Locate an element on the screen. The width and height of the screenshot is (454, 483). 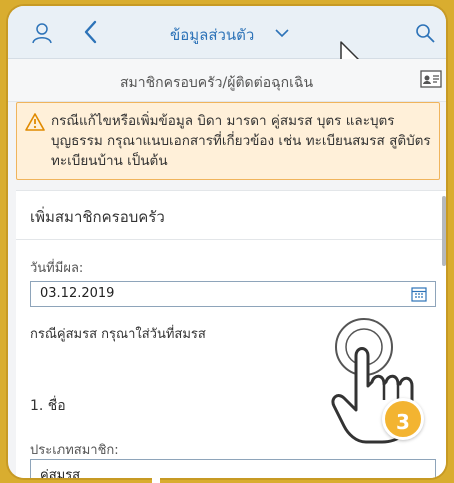
user-icon is located at coordinates (42, 33).